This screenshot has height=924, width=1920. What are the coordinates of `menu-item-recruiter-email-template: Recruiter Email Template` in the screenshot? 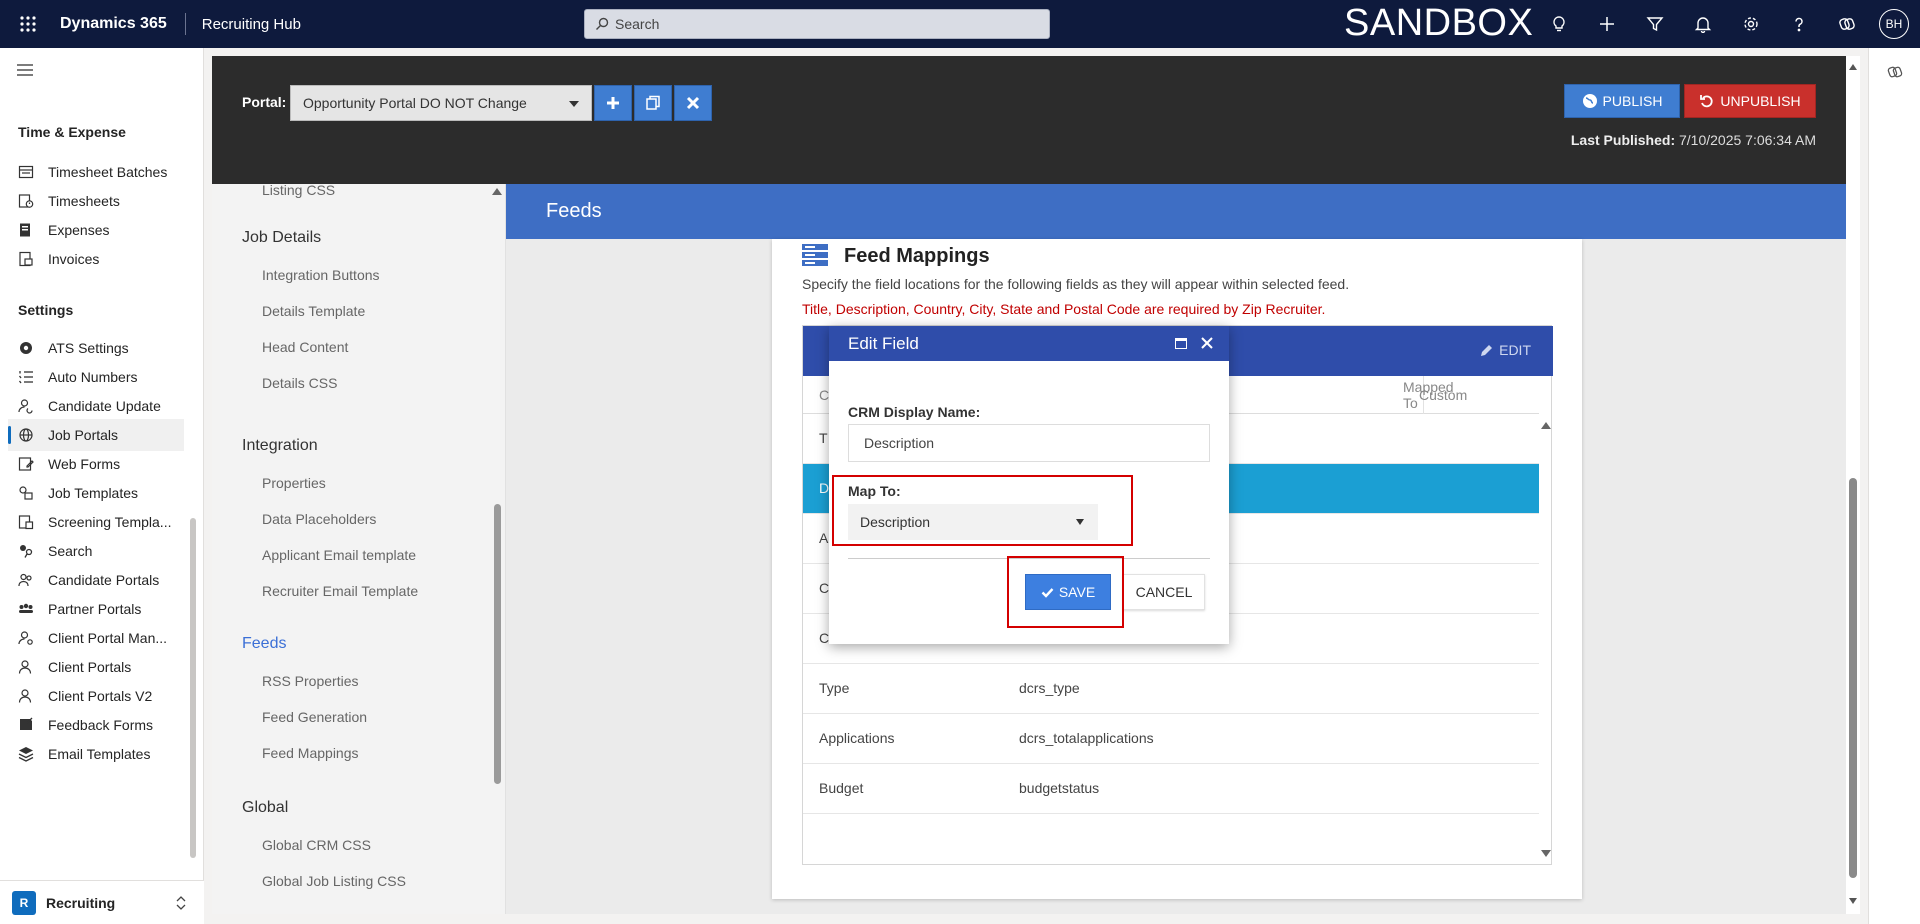 It's located at (340, 591).